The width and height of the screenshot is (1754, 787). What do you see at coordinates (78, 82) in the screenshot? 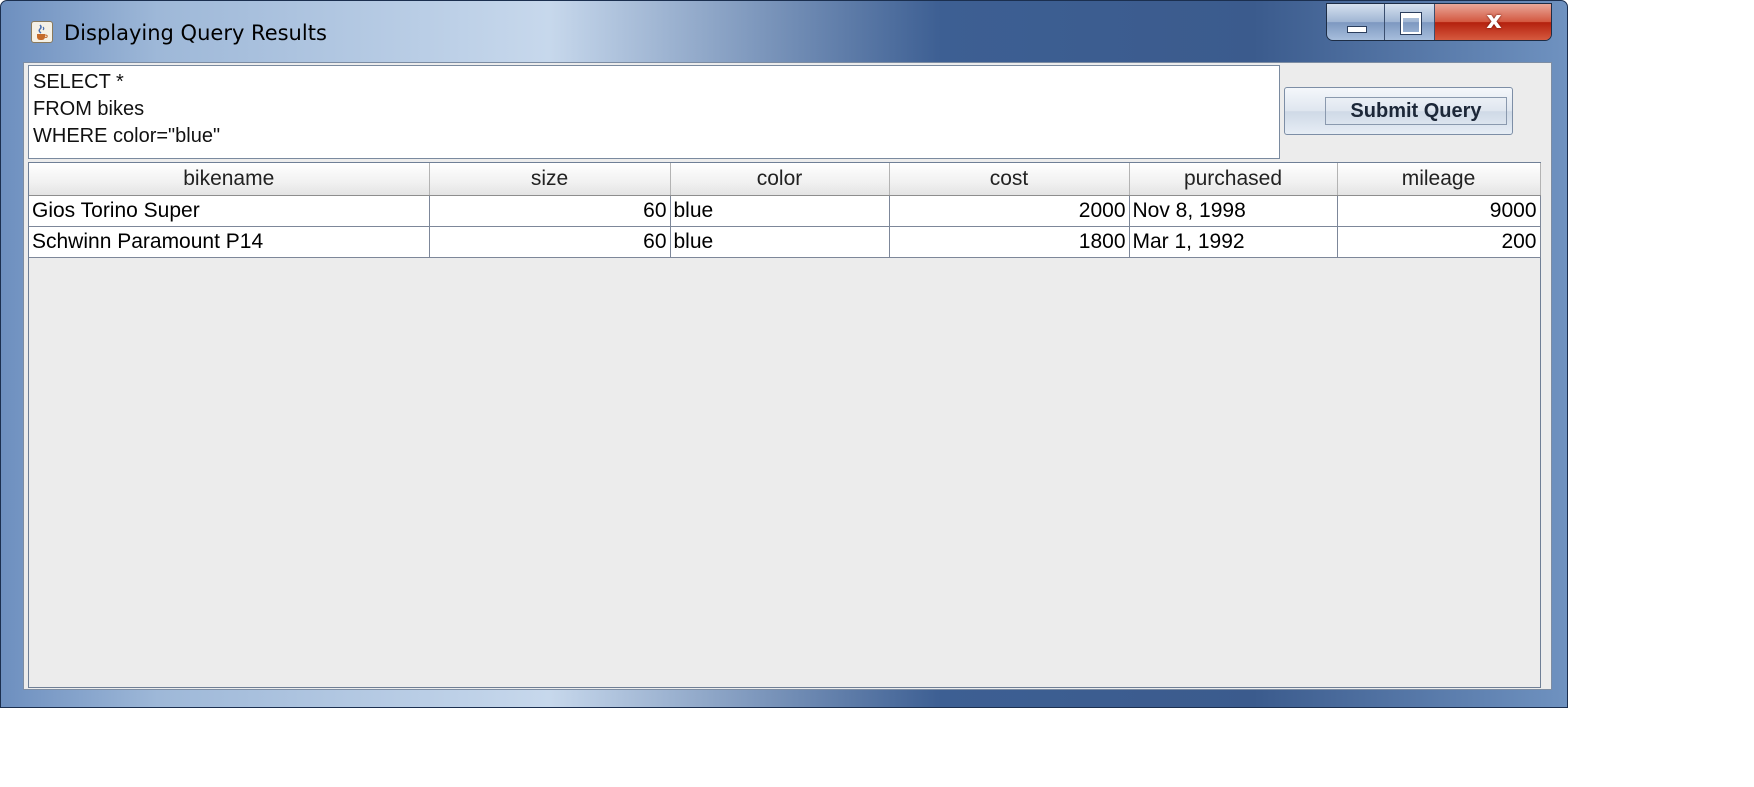
I see `query-line: SELECT *` at bounding box center [78, 82].